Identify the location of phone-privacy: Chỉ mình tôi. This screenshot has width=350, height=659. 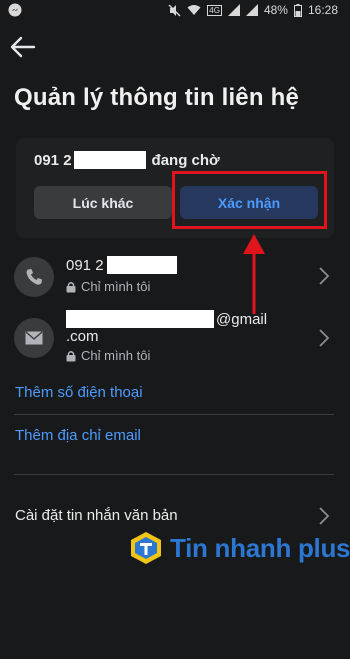
(108, 286).